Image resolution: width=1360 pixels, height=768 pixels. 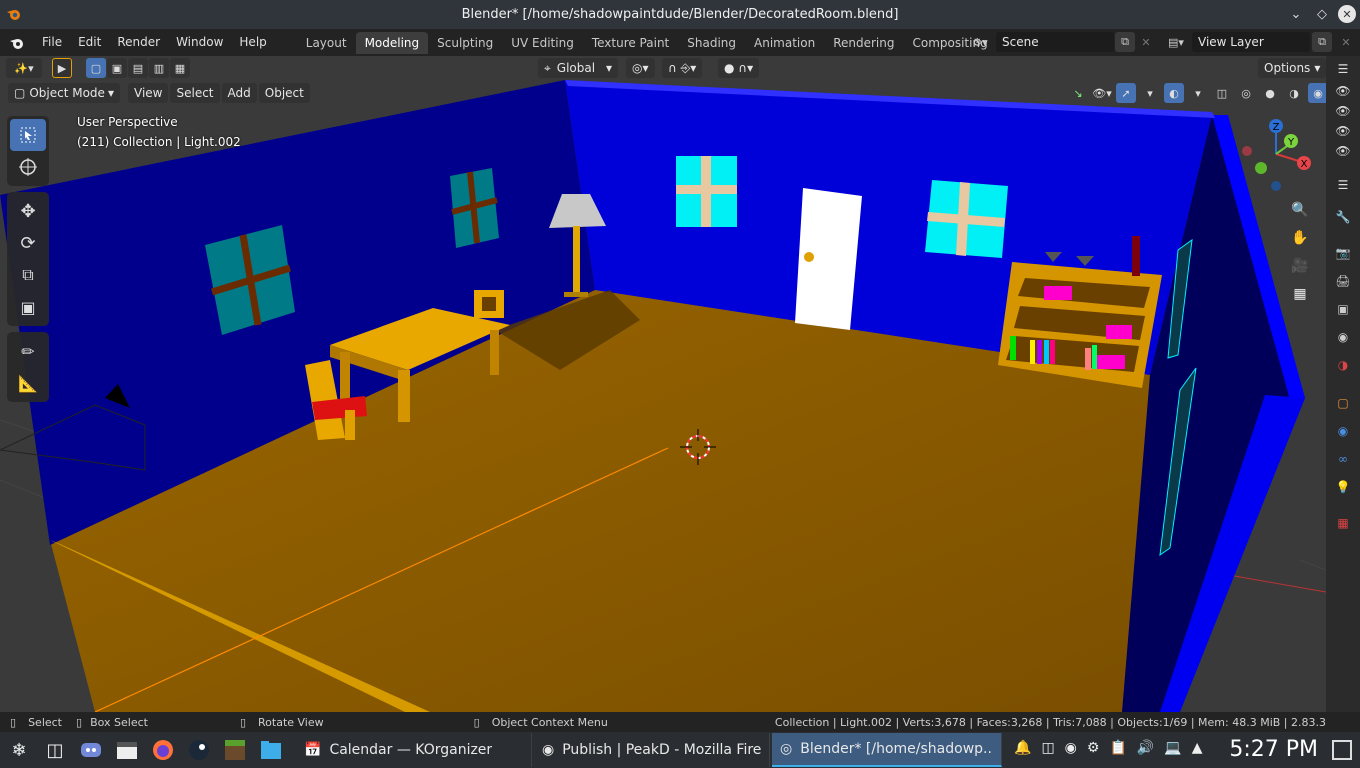 What do you see at coordinates (271, 750) in the screenshot?
I see `file-manager-icon` at bounding box center [271, 750].